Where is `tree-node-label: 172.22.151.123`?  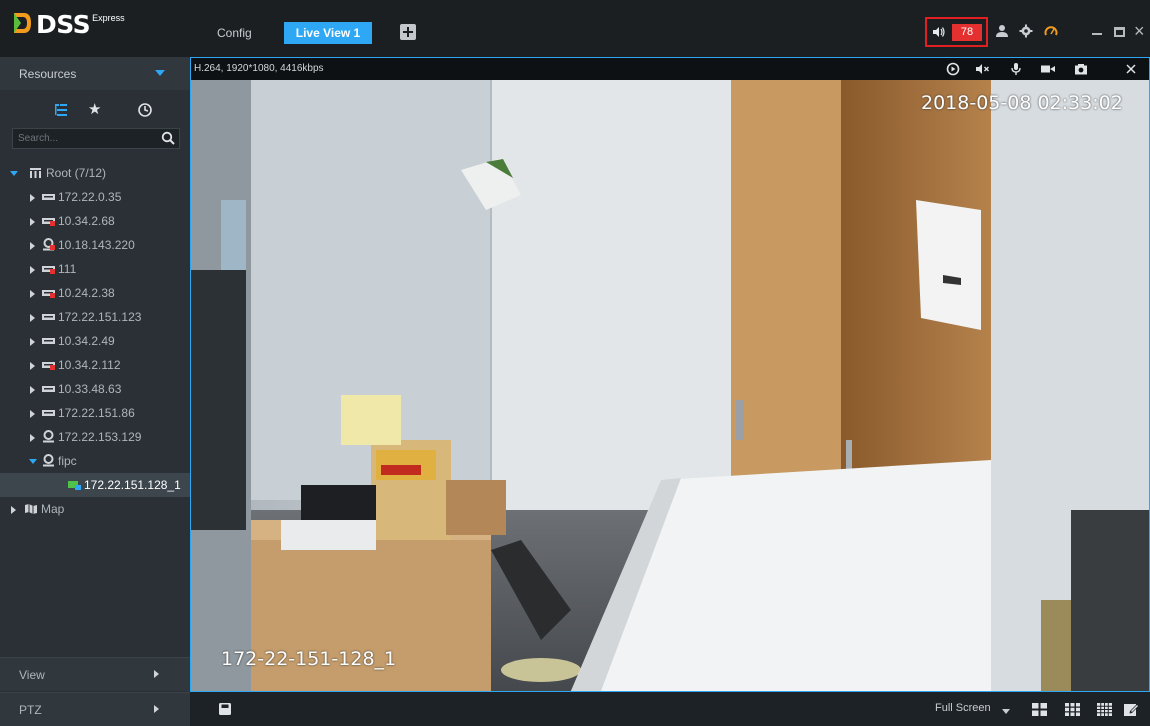 tree-node-label: 172.22.151.123 is located at coordinates (100, 317).